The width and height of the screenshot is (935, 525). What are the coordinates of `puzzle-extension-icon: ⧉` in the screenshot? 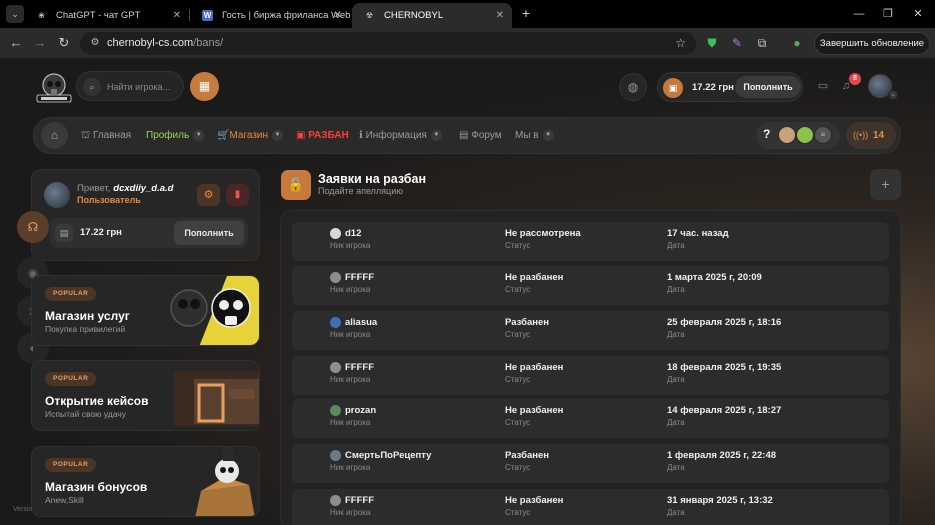 It's located at (762, 43).